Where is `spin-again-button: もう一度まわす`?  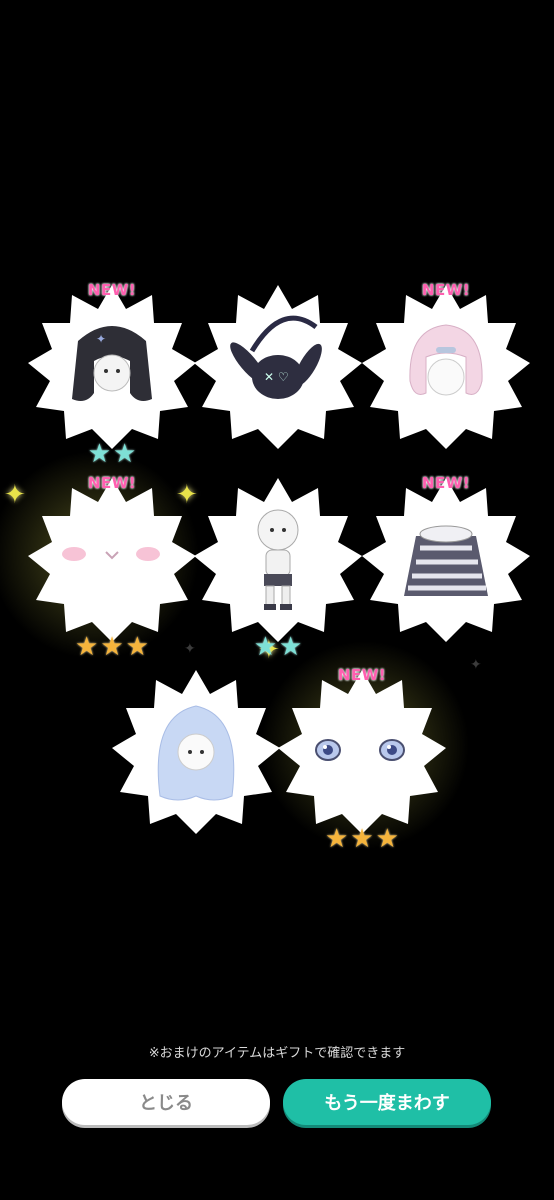
spin-again-button: もう一度まわす is located at coordinates (387, 1102).